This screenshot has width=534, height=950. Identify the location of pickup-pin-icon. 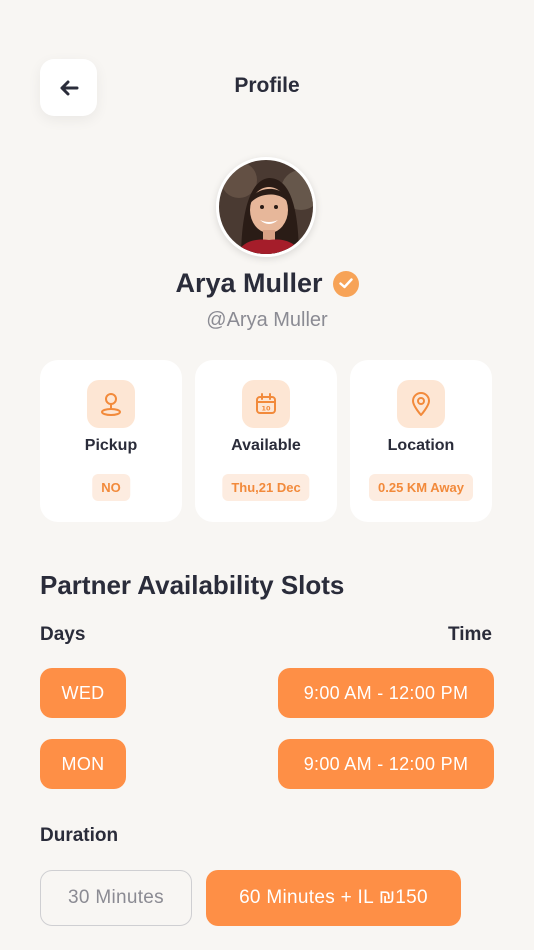
(111, 404).